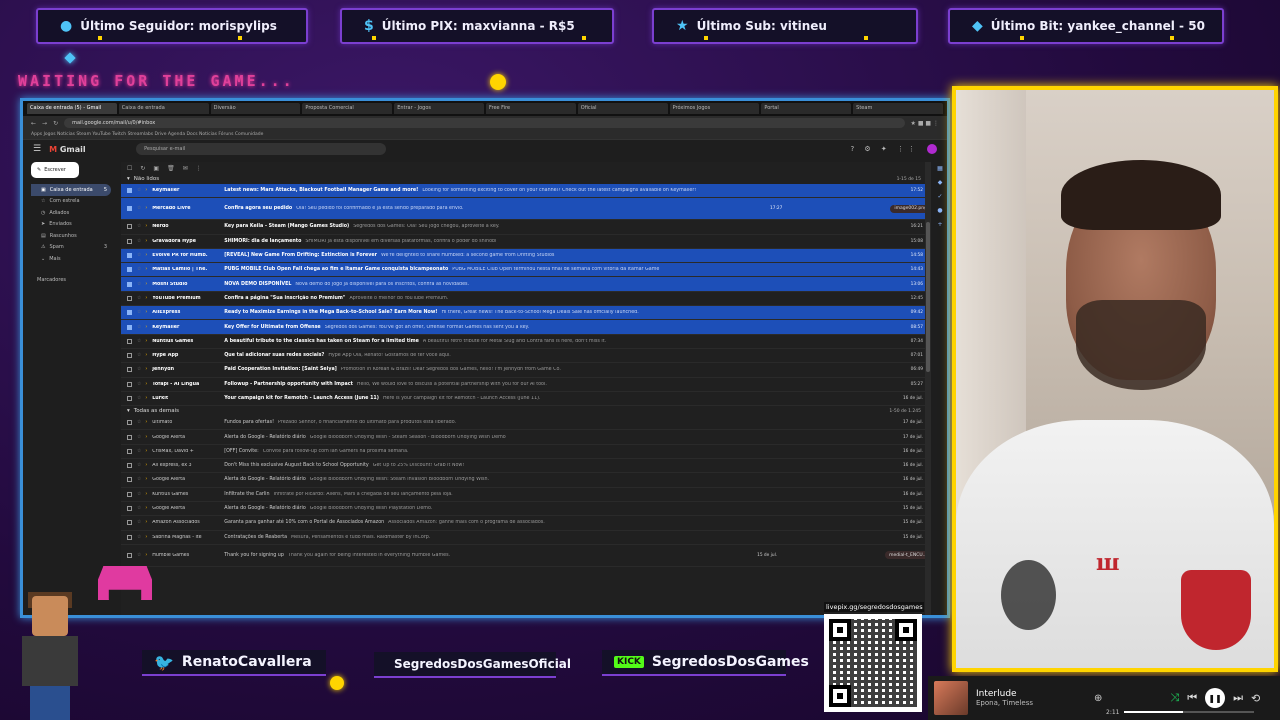  Describe the element at coordinates (33, 123) in the screenshot. I see `back-icon: ←` at that location.